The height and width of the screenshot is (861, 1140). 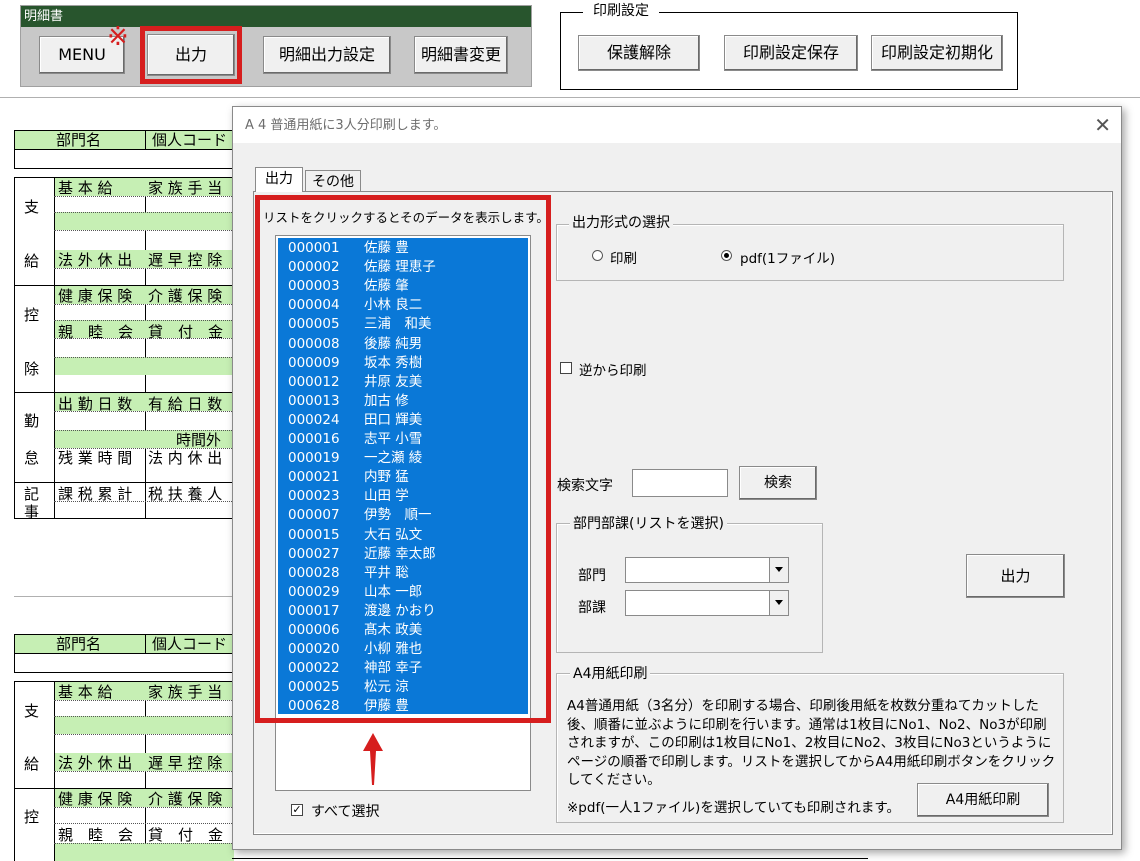 What do you see at coordinates (32, 764) in the screenshot?
I see `pay-label-2b: 給` at bounding box center [32, 764].